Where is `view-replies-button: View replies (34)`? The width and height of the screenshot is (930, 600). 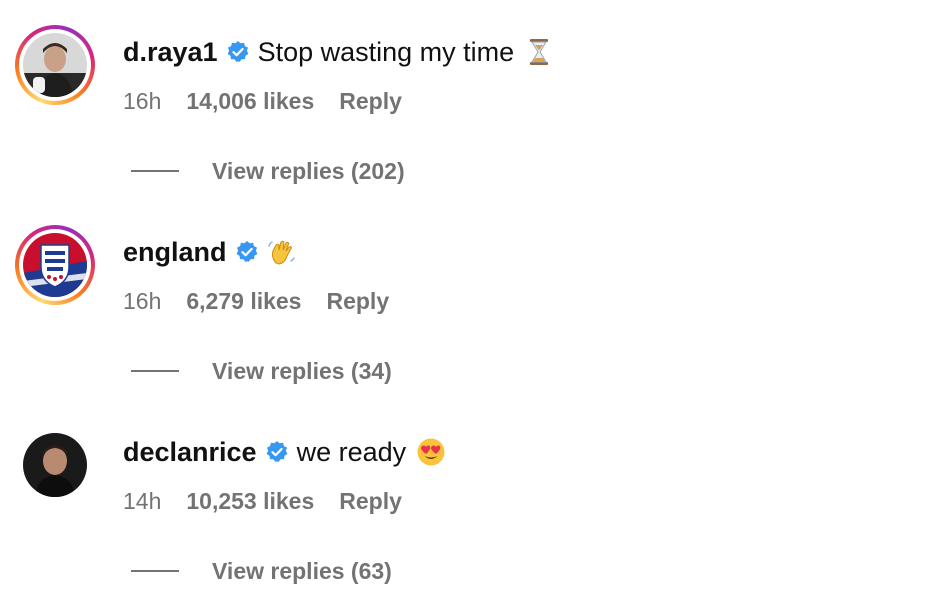
view-replies-button: View replies (34) is located at coordinates (261, 371).